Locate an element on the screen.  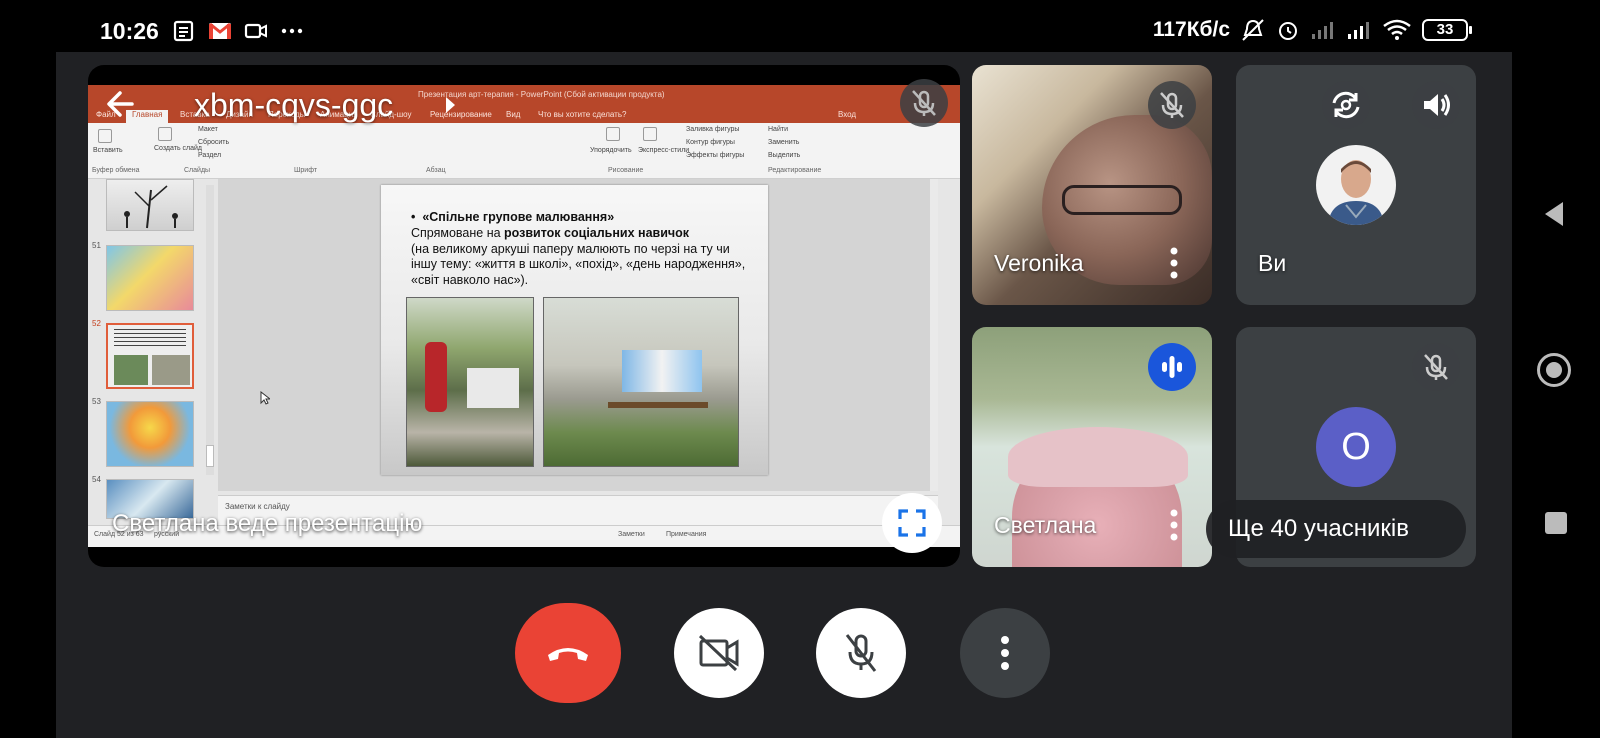
avatar: O is located at coordinates (1356, 447).